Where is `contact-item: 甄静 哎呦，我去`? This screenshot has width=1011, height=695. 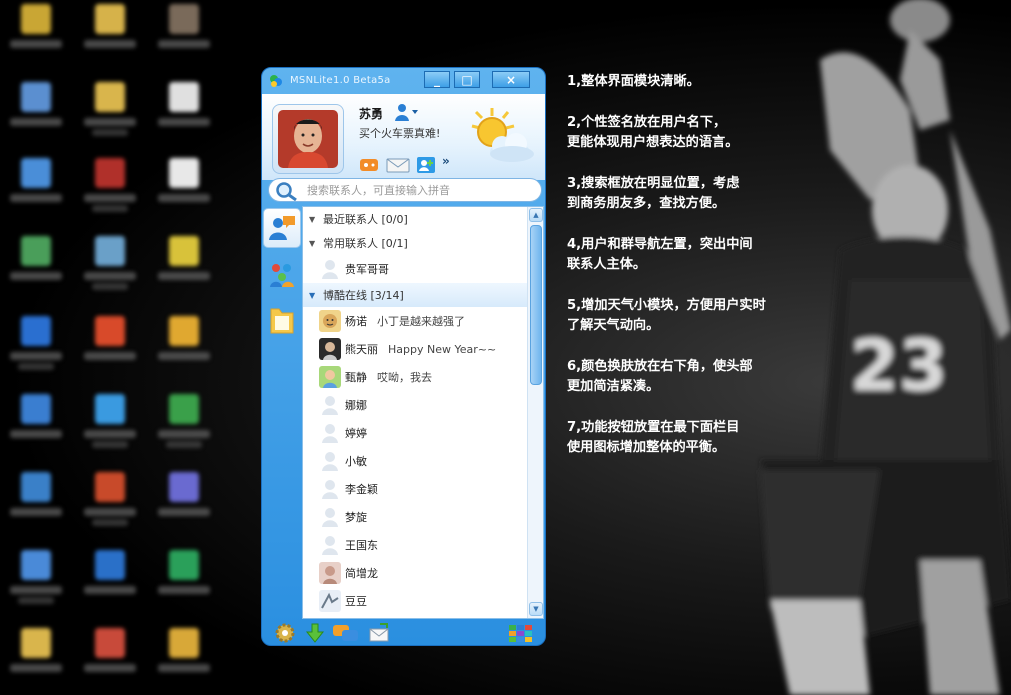
contact-item: 甄静 哎呦，我去 is located at coordinates (423, 377).